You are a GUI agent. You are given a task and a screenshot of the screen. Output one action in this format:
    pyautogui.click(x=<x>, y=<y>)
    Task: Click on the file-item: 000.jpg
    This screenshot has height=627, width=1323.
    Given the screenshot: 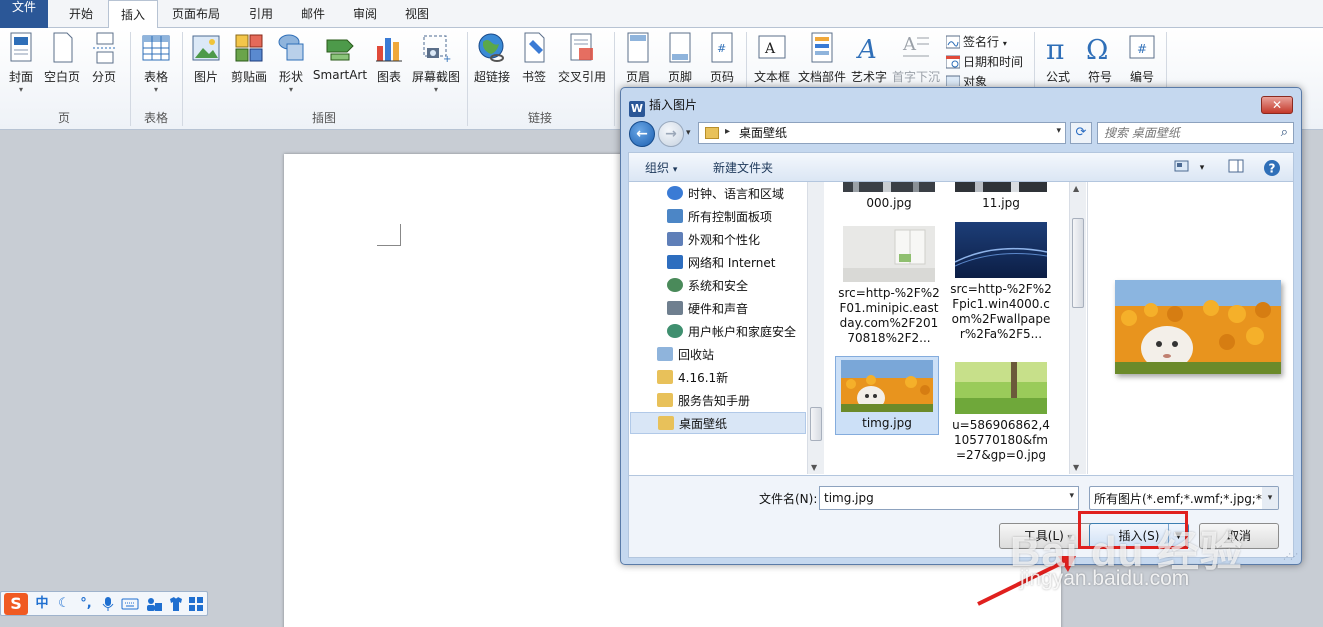 What is the action you would take?
    pyautogui.click(x=889, y=196)
    